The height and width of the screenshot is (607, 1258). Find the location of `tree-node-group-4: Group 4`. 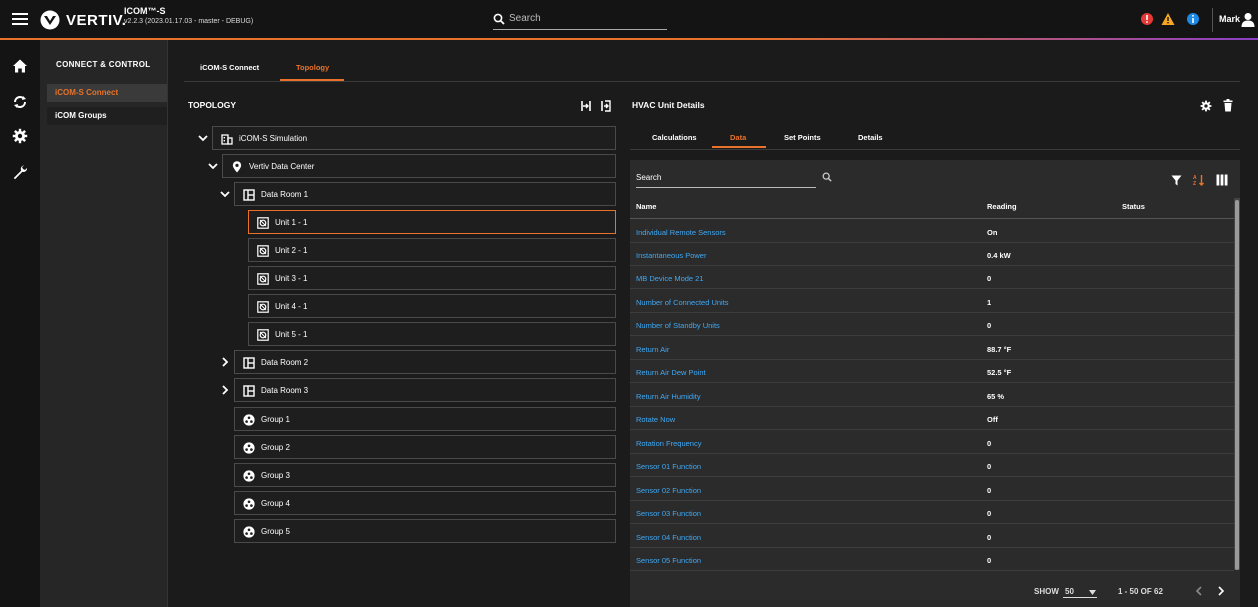

tree-node-group-4: Group 4 is located at coordinates (425, 503).